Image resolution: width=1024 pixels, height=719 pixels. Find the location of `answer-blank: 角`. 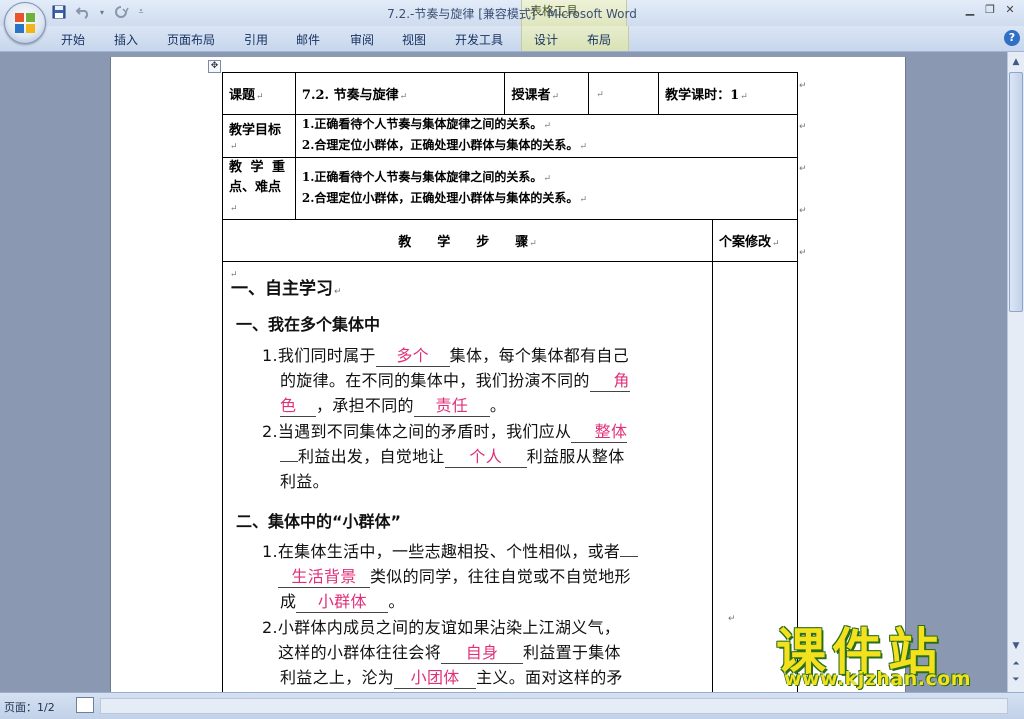

answer-blank: 角 is located at coordinates (609, 379).